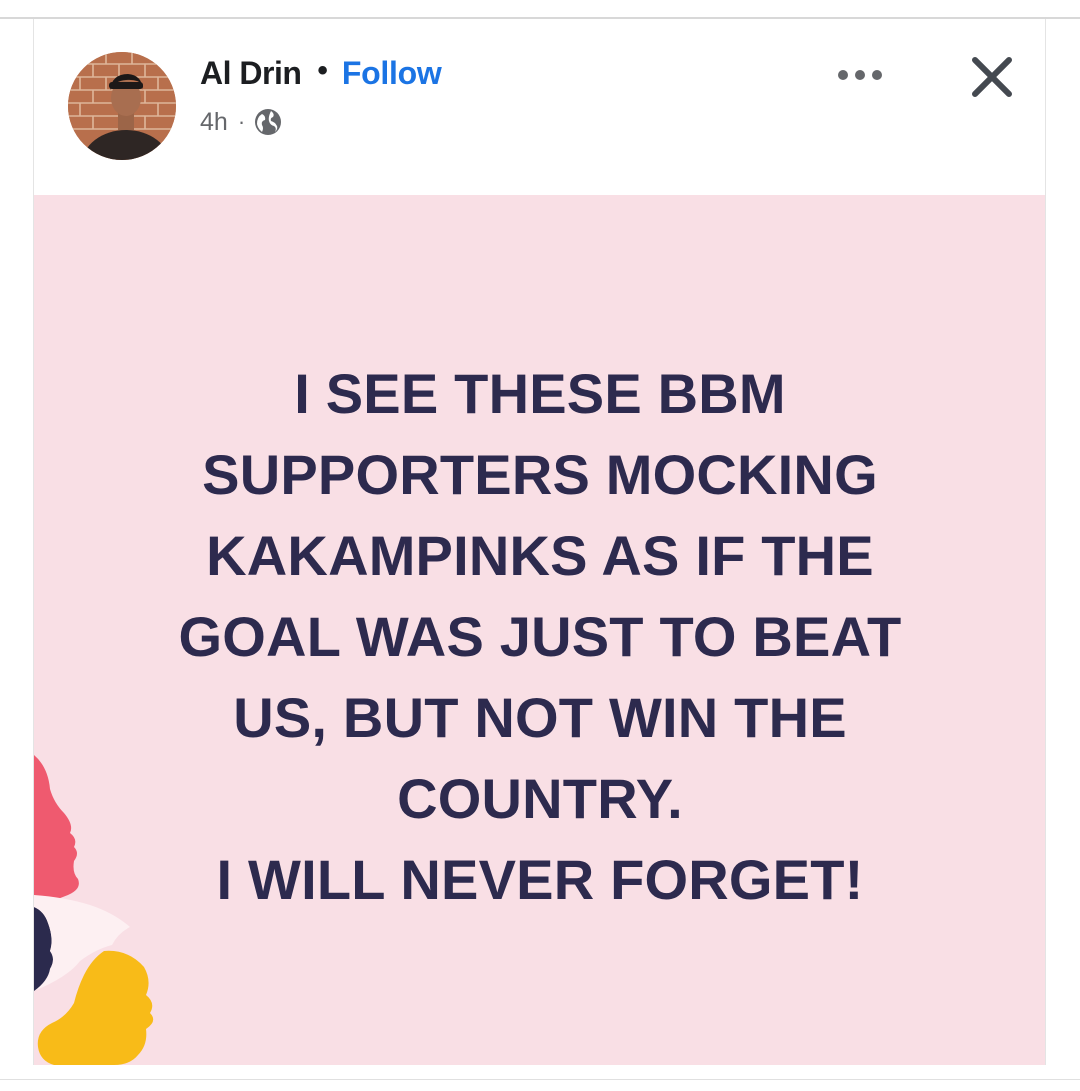 The image size is (1080, 1091). I want to click on post-timestamp: 4h, so click(214, 122).